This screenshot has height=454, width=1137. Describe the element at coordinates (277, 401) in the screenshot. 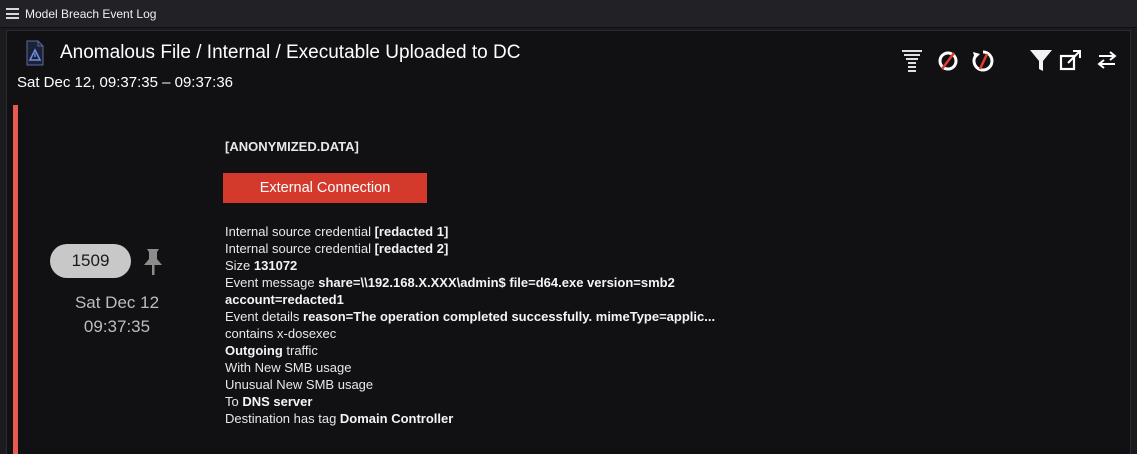

I see `detail-value: DNS server` at that location.